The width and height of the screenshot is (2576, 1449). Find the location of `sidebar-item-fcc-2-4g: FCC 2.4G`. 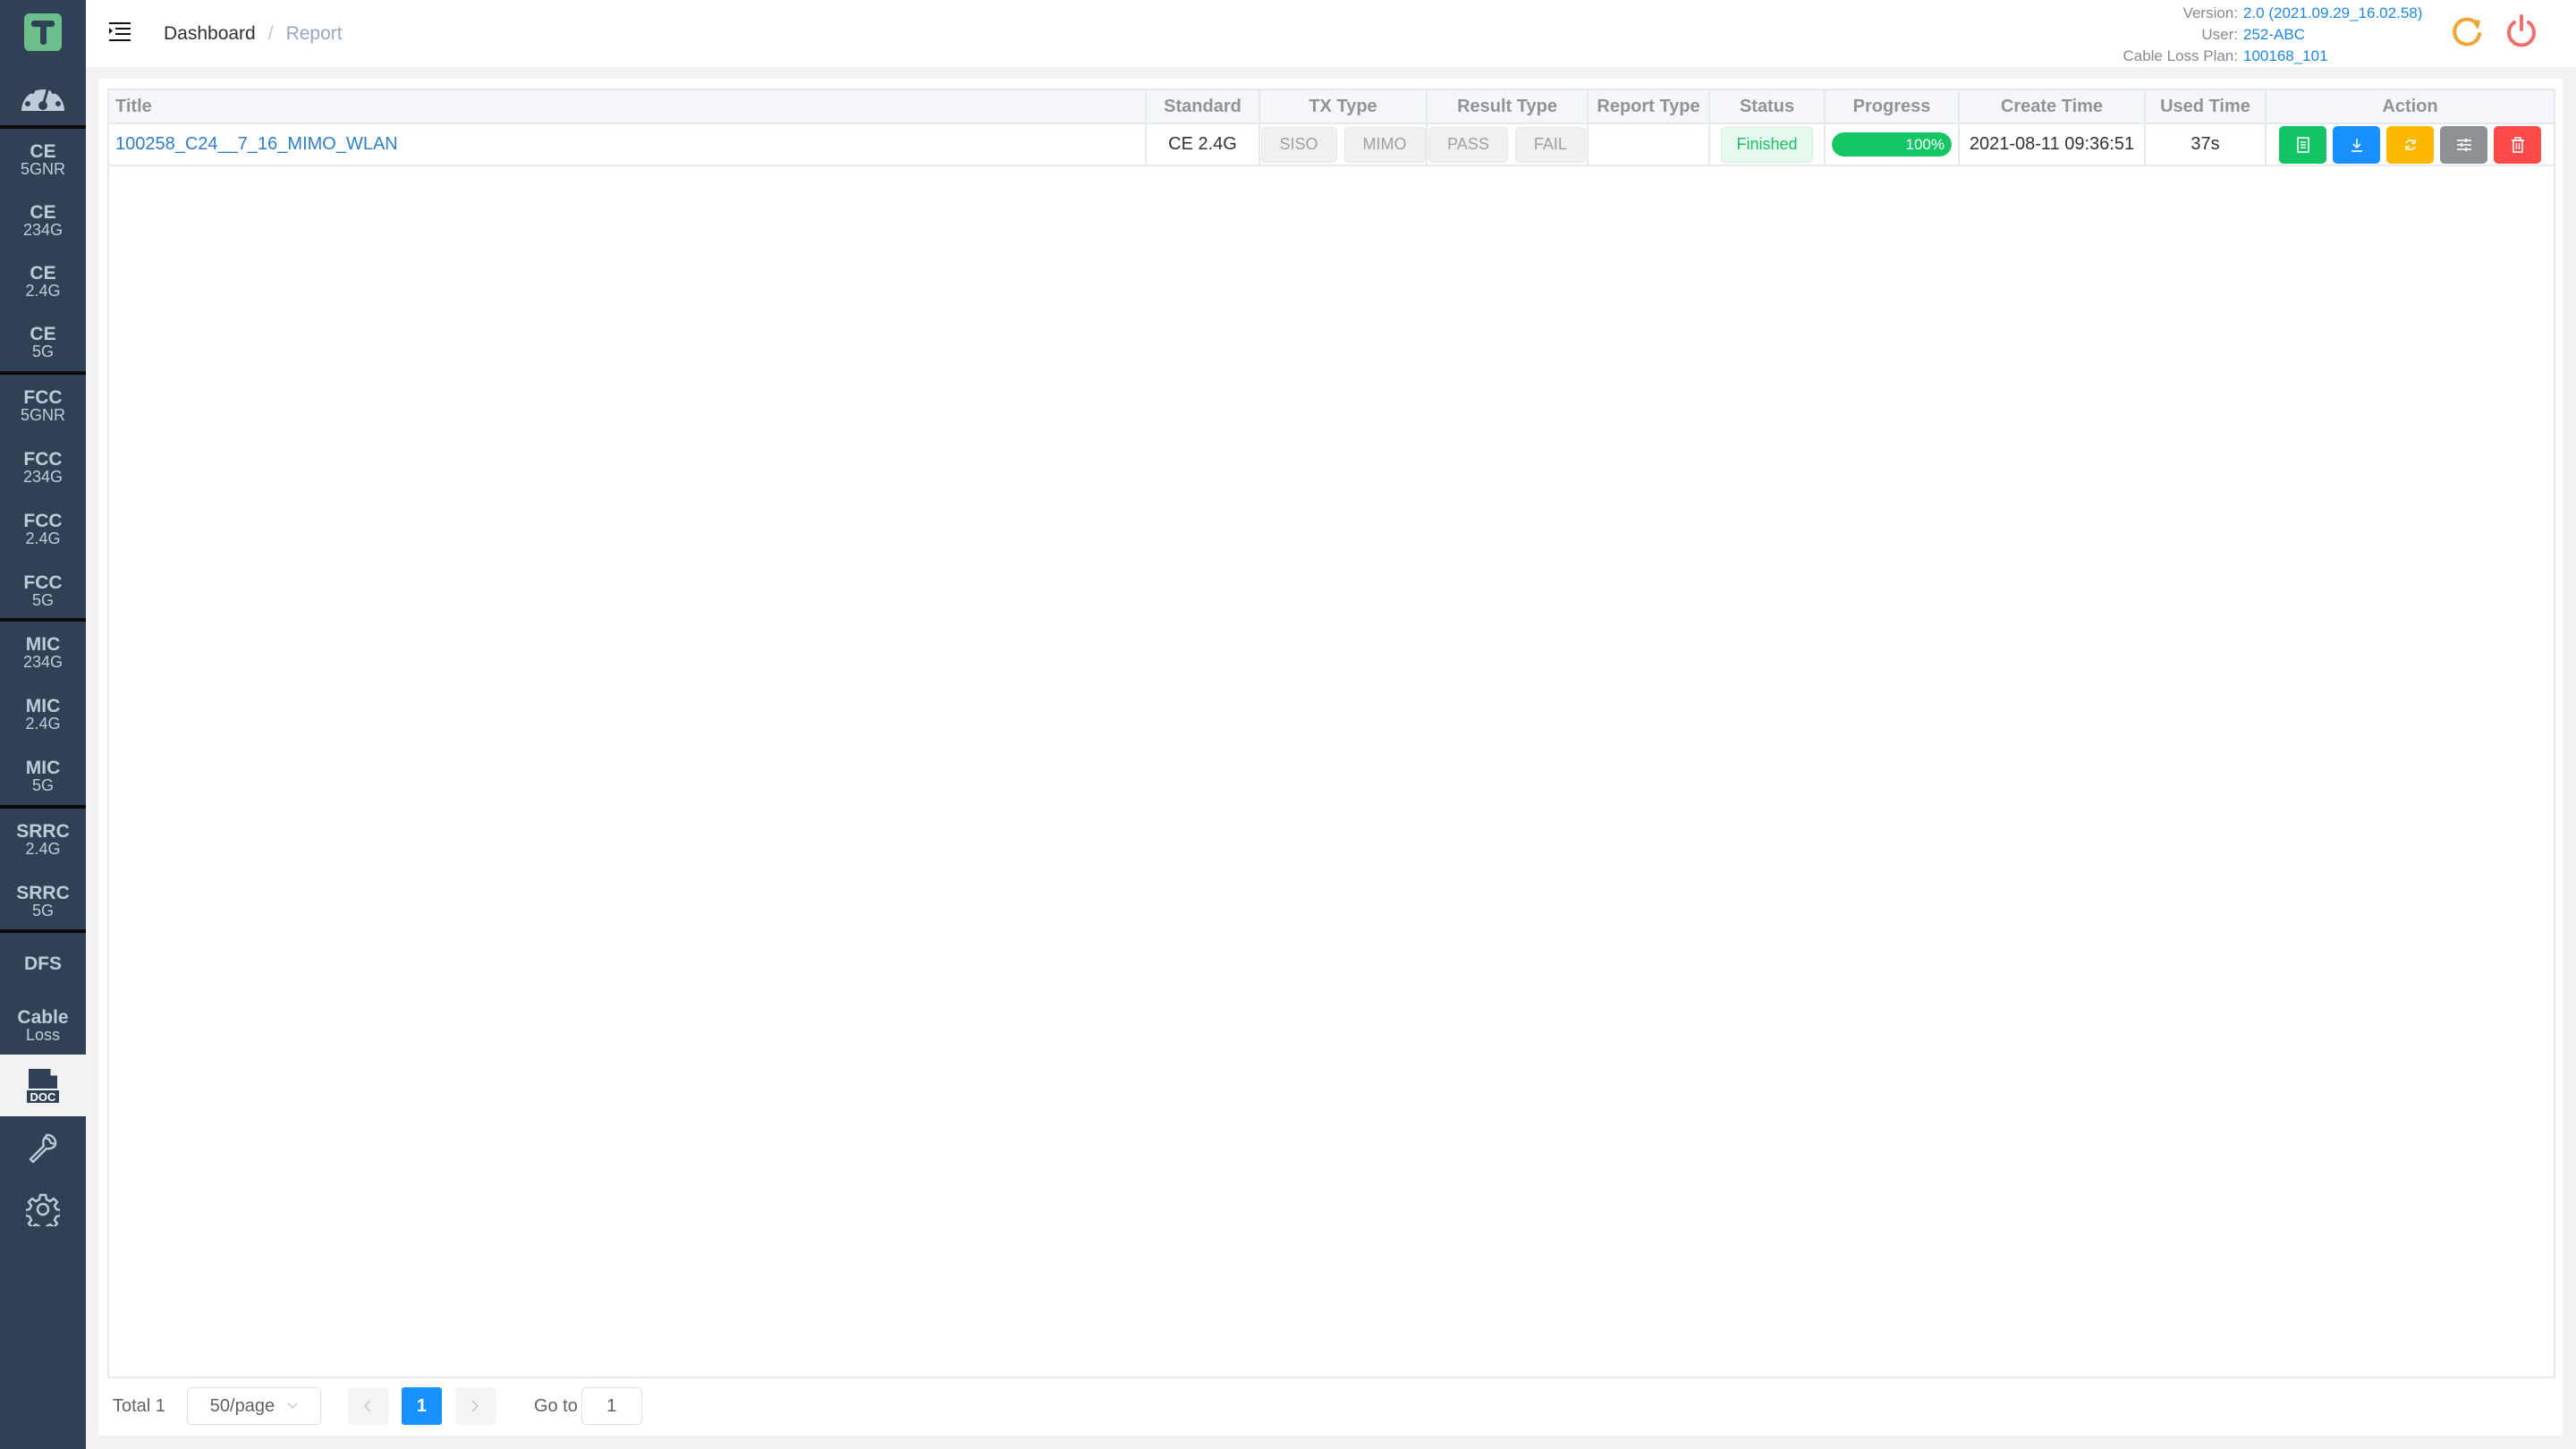

sidebar-item-fcc-2-4g: FCC 2.4G is located at coordinates (43, 529).